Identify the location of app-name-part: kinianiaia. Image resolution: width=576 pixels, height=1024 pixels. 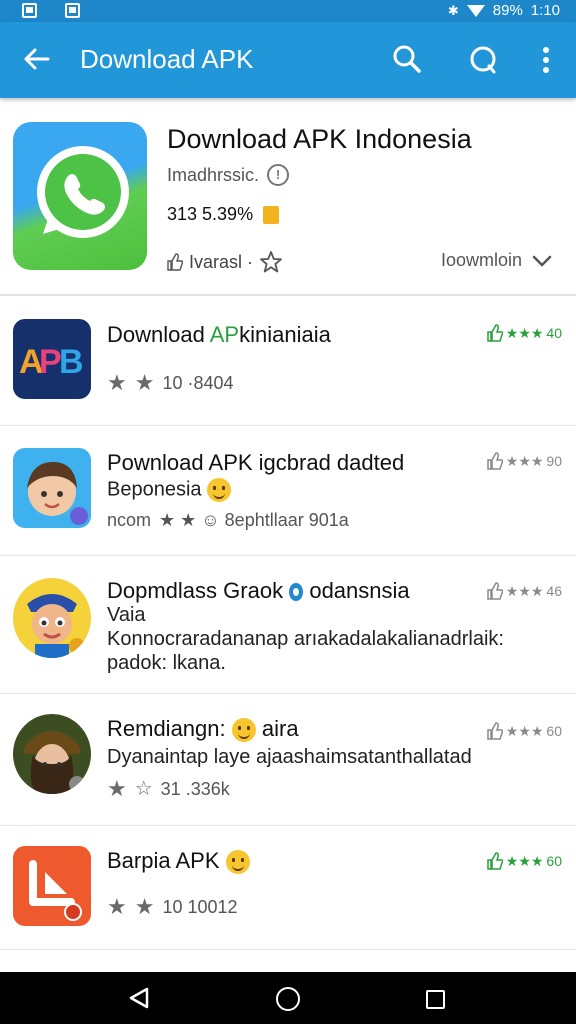
(285, 334).